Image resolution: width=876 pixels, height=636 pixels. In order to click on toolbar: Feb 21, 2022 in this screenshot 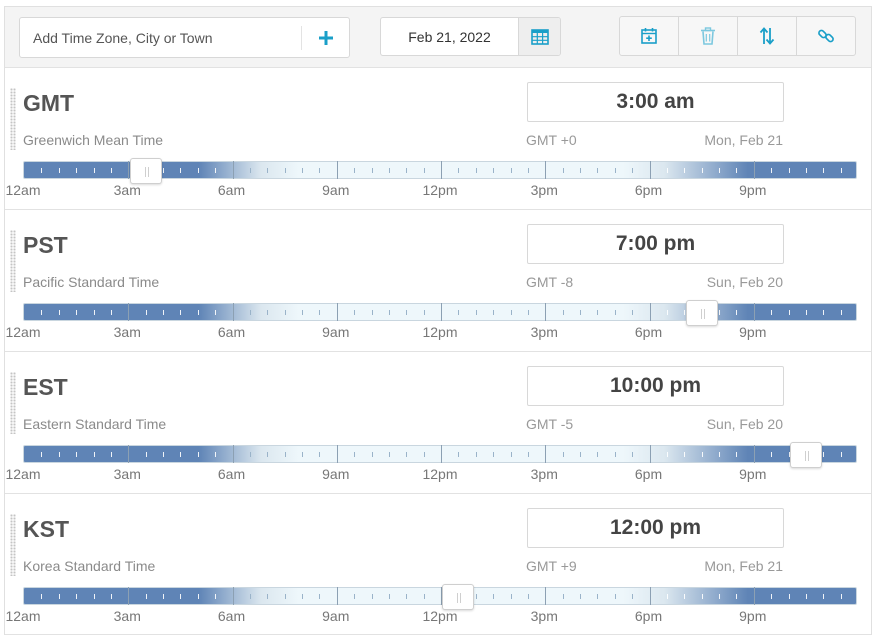, I will do `click(438, 36)`.